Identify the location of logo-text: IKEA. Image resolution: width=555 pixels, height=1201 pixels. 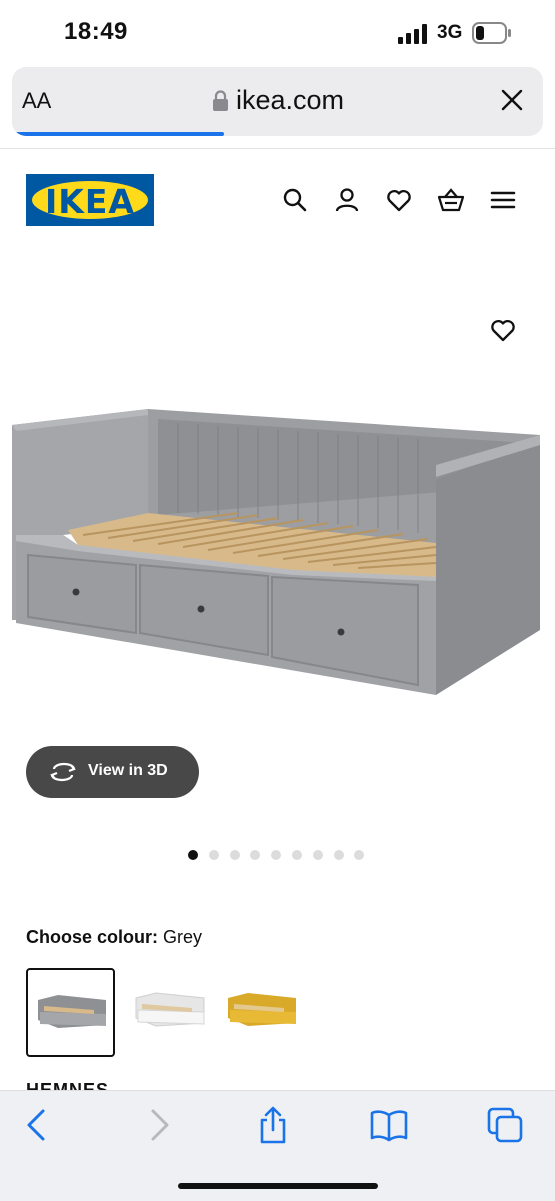
(90, 201).